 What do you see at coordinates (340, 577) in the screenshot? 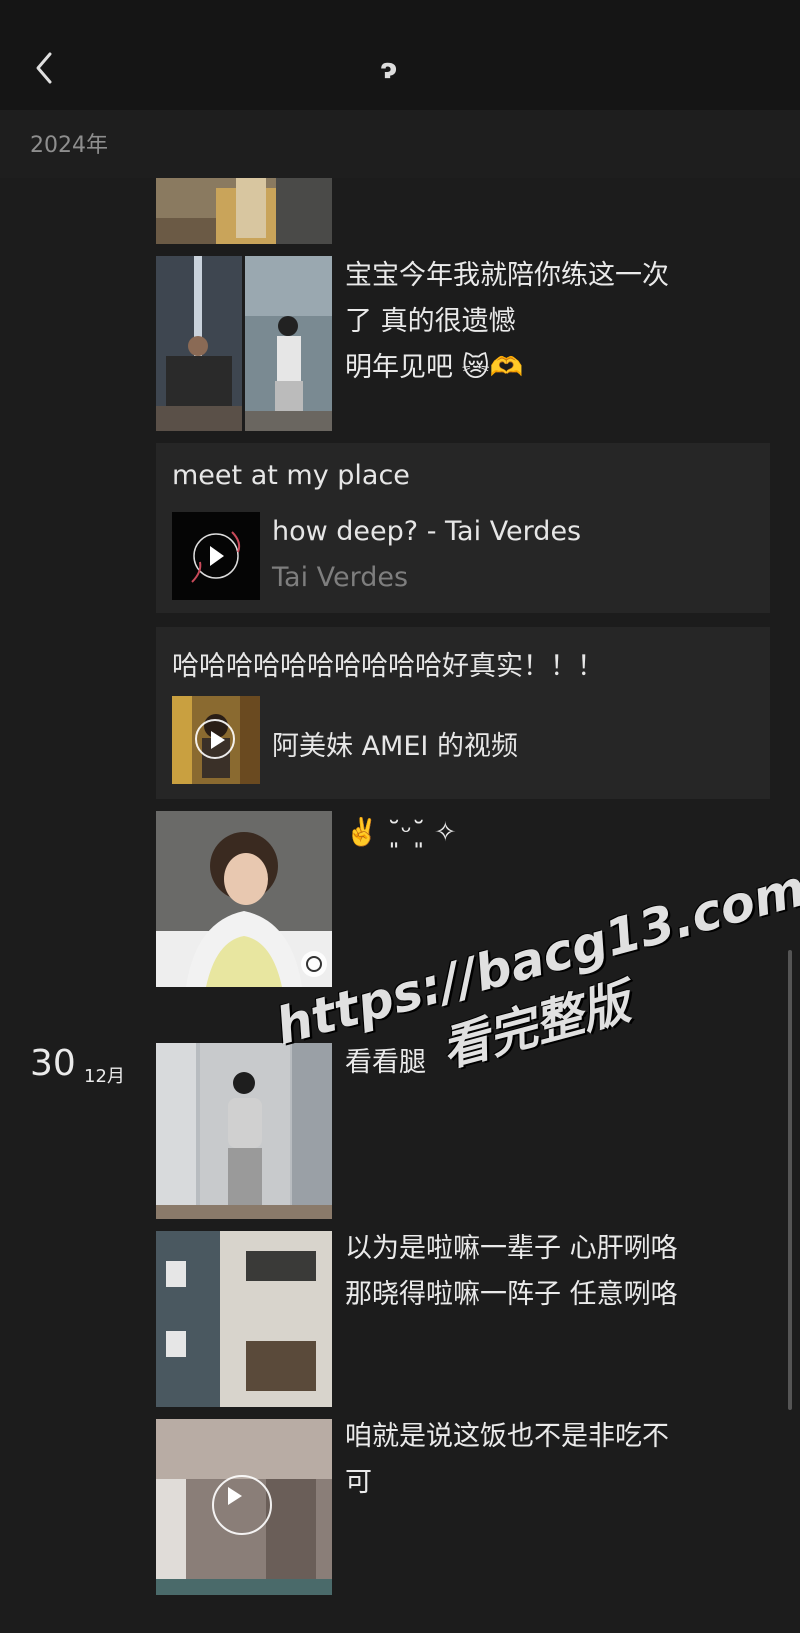
I see `song-artist: Tai Verdes` at bounding box center [340, 577].